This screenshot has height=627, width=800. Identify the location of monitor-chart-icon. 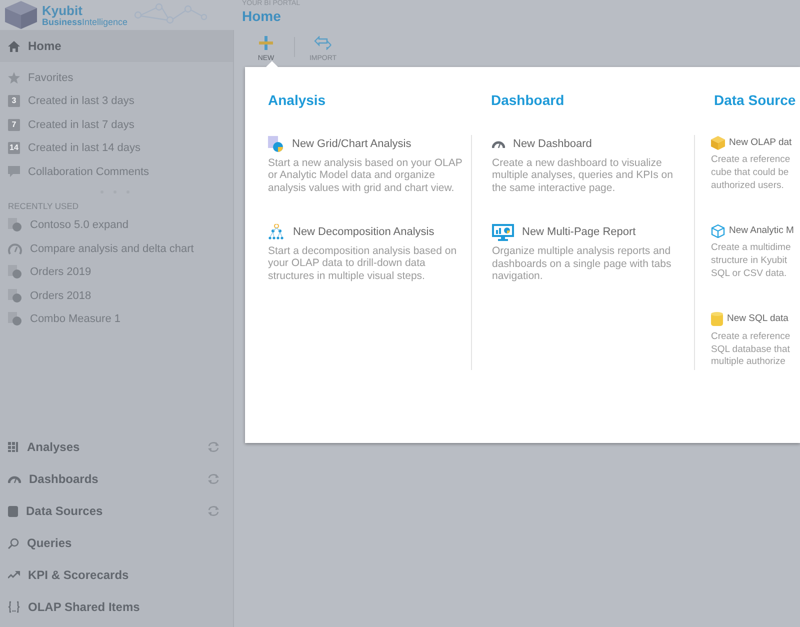
(503, 232).